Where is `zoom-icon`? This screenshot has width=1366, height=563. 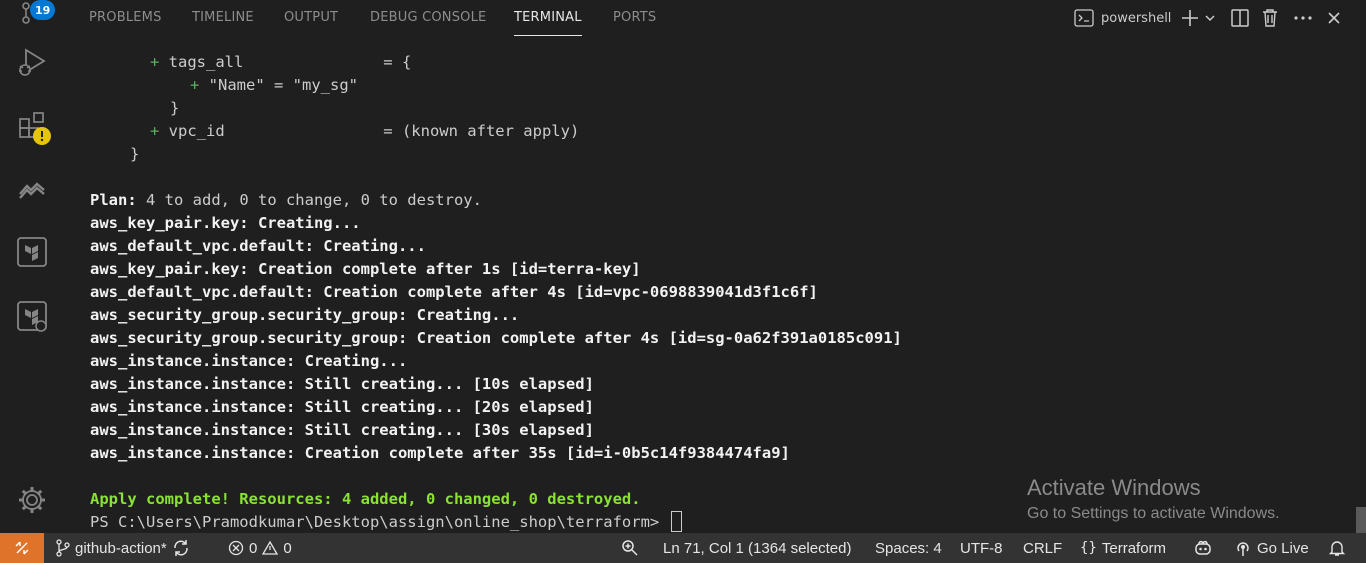
zoom-icon is located at coordinates (630, 548).